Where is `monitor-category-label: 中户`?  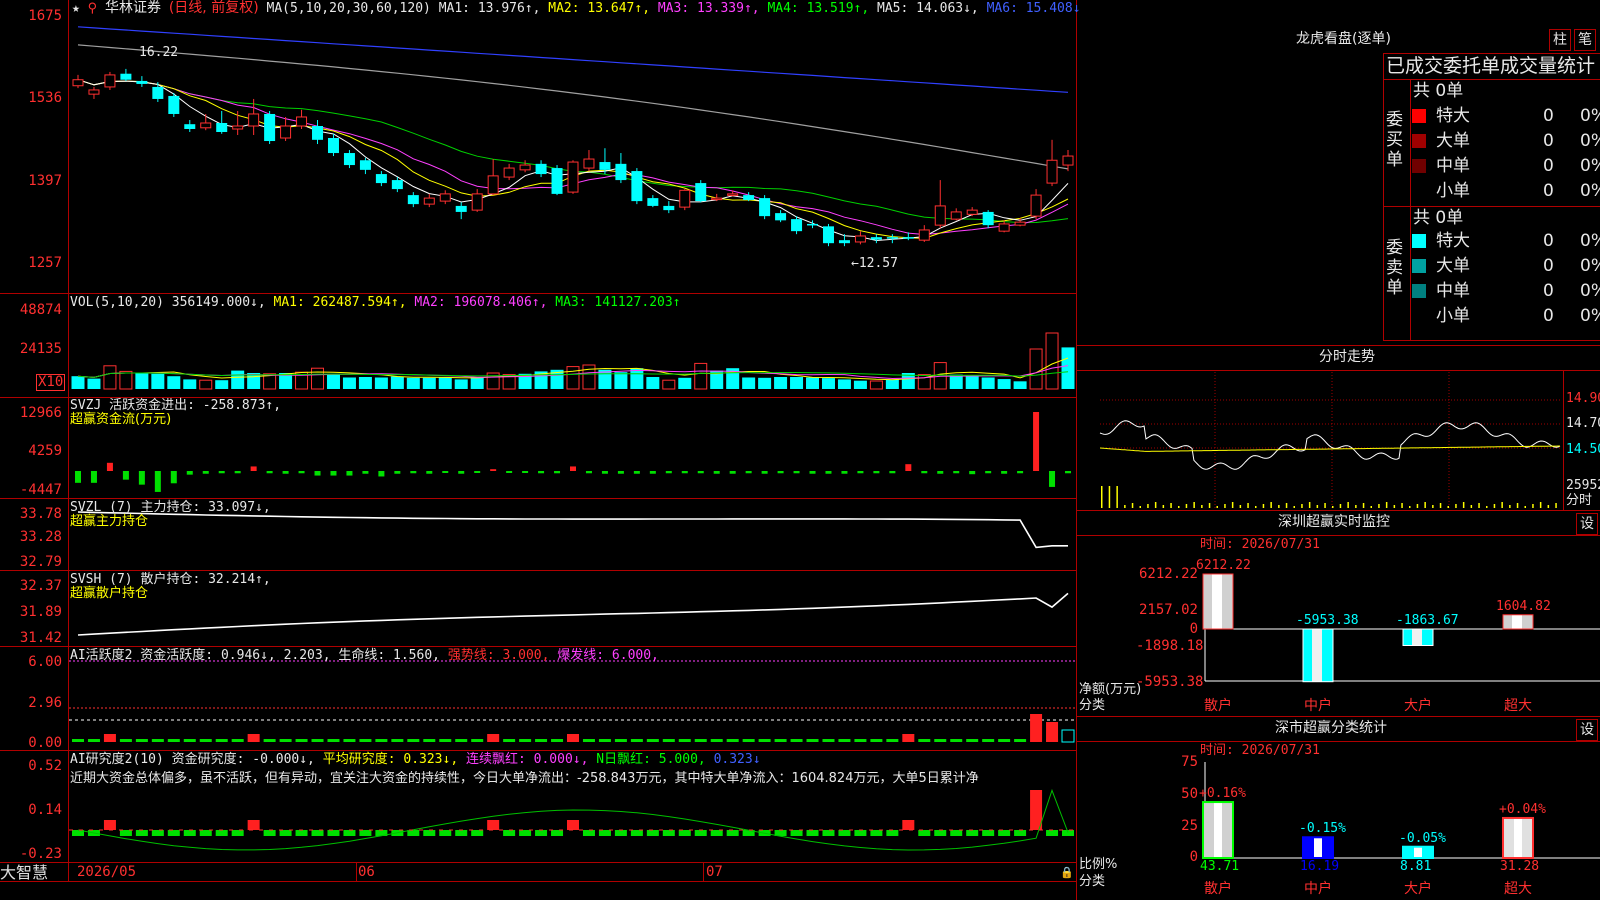 monitor-category-label: 中户 is located at coordinates (1318, 706).